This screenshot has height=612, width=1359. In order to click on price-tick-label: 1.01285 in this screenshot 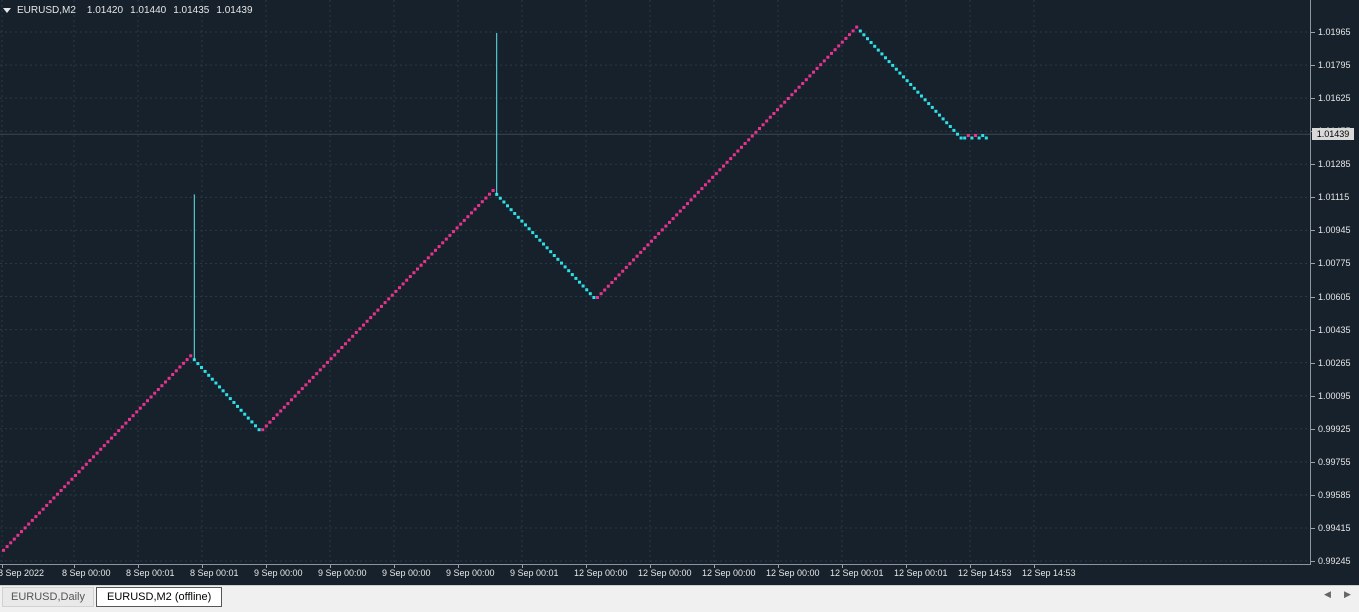, I will do `click(1334, 164)`.